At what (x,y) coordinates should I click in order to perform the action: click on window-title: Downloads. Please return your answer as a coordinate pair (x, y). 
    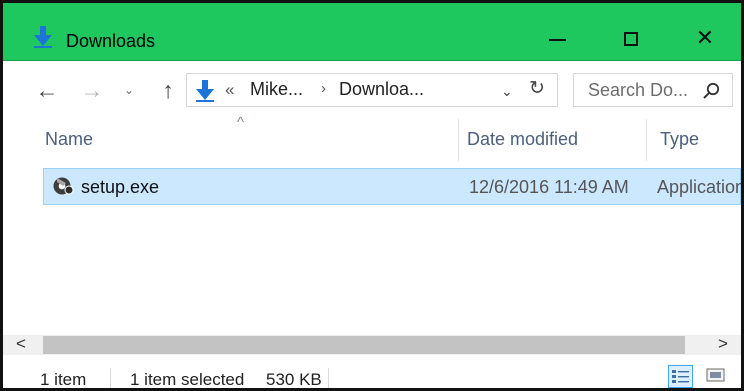
    Looking at the image, I should click on (111, 41).